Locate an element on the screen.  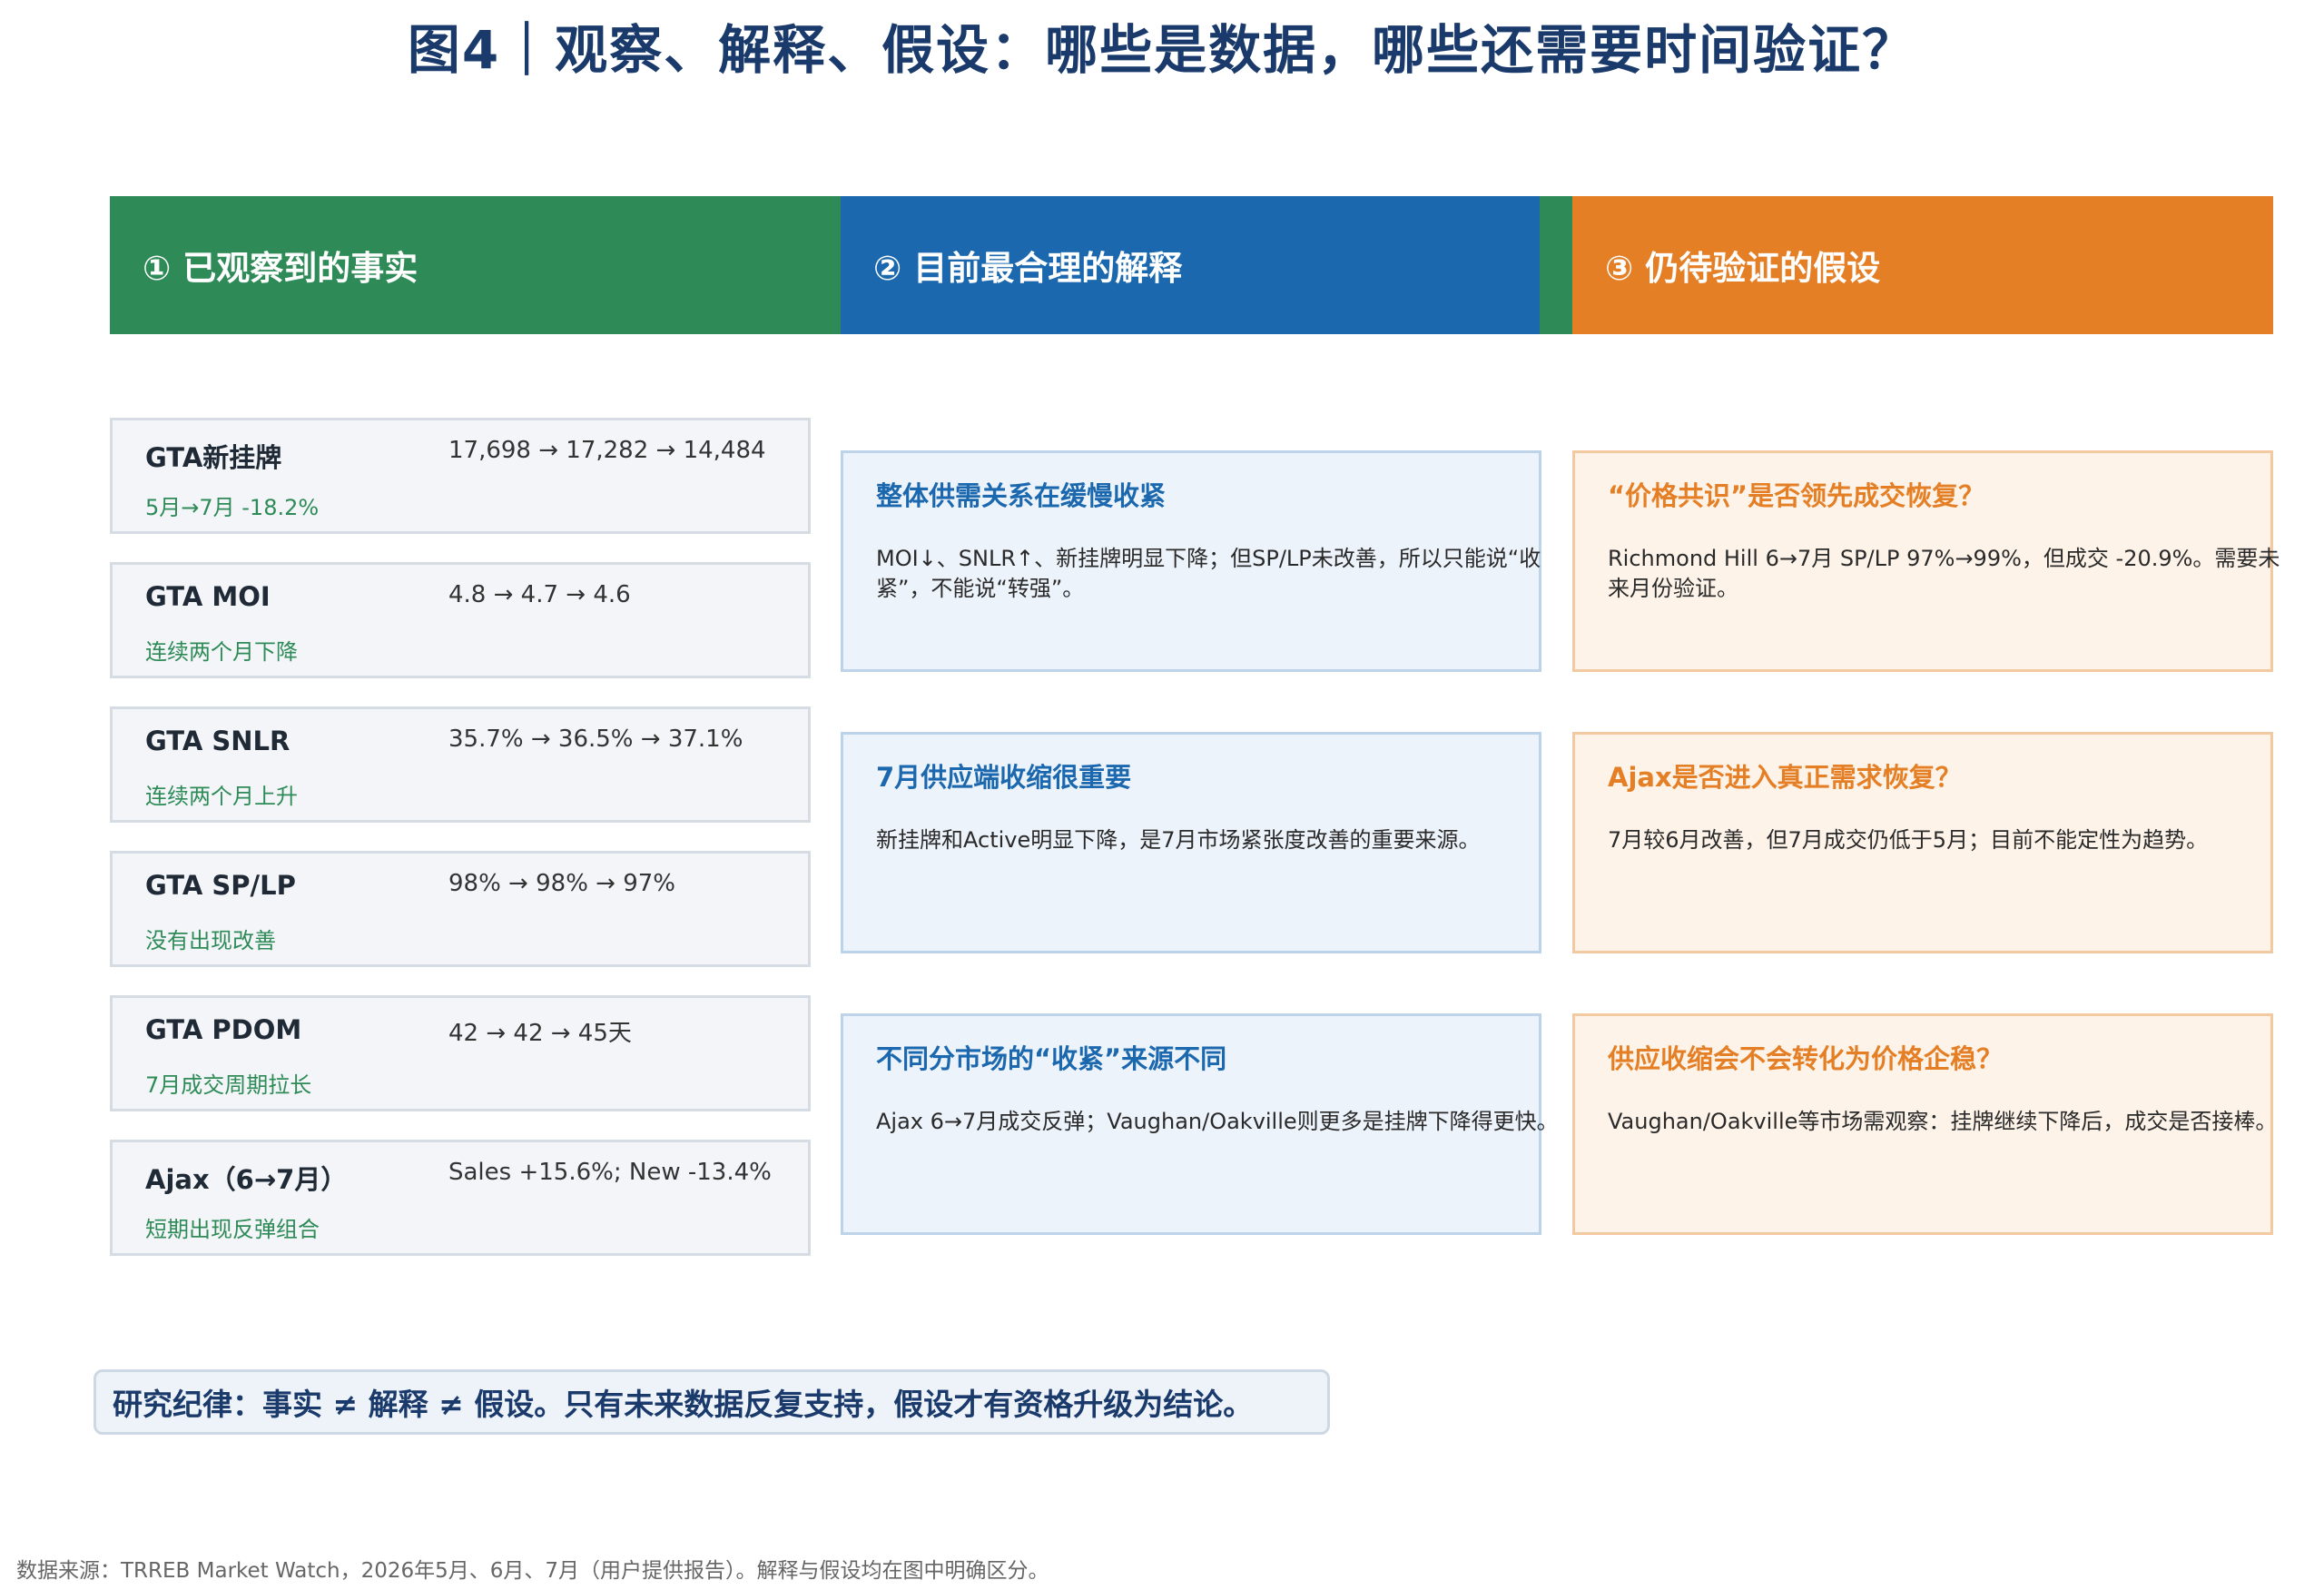
hypothesis-title: Ajax是否进入真正需求恢复？ is located at coordinates (1785, 778).